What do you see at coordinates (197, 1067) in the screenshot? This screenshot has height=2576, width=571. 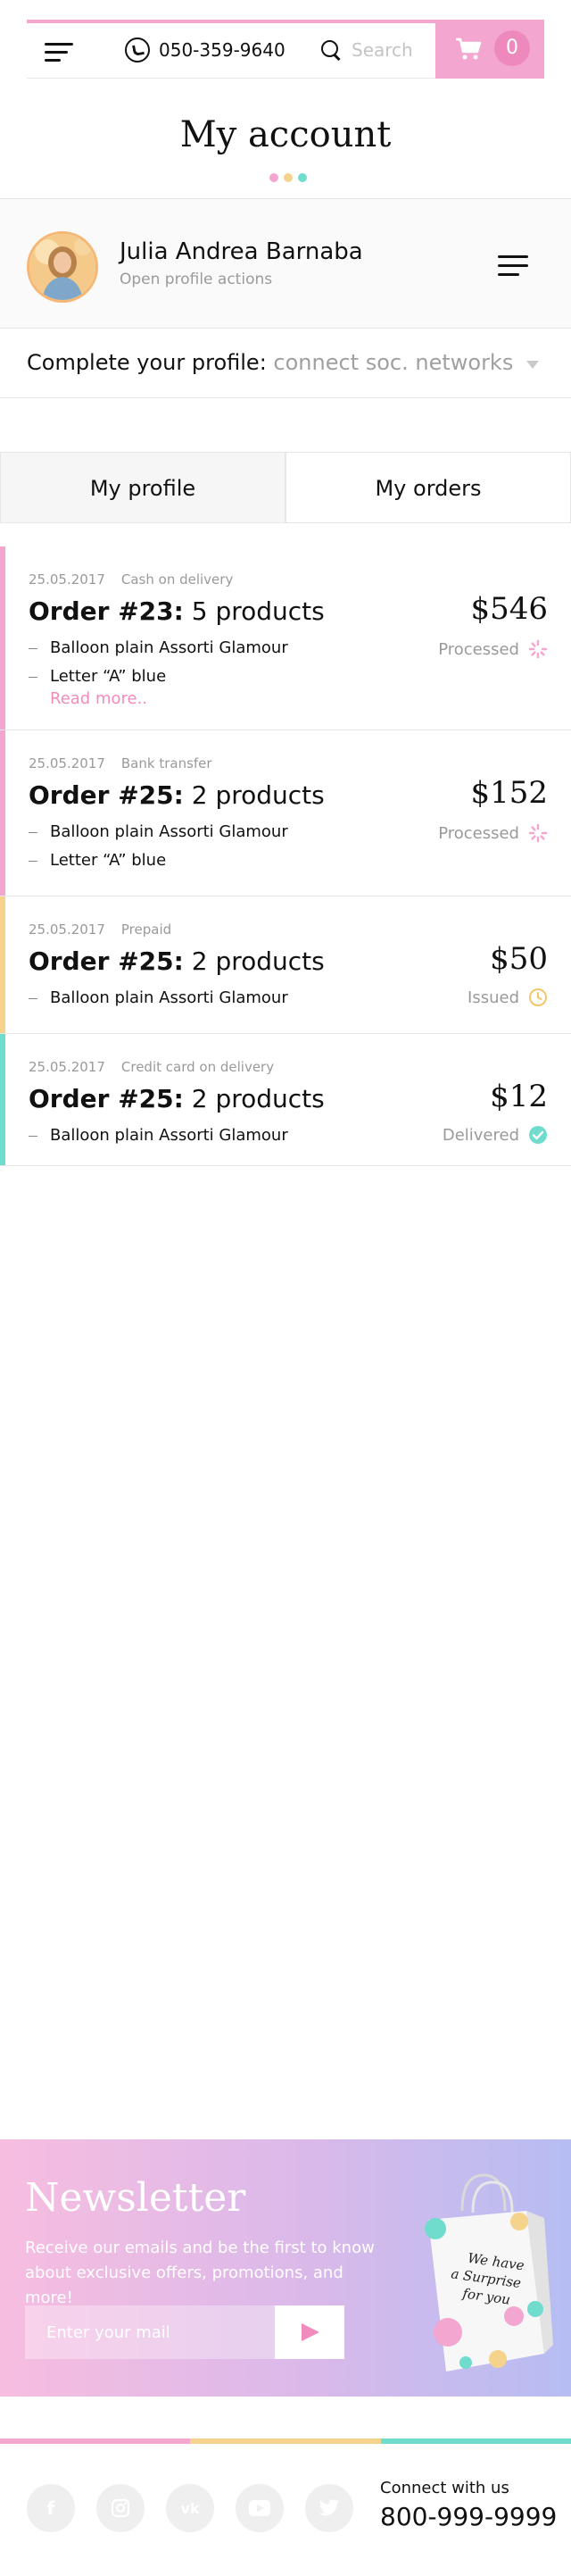 I see `order-payment-method: Credit card on delivery` at bounding box center [197, 1067].